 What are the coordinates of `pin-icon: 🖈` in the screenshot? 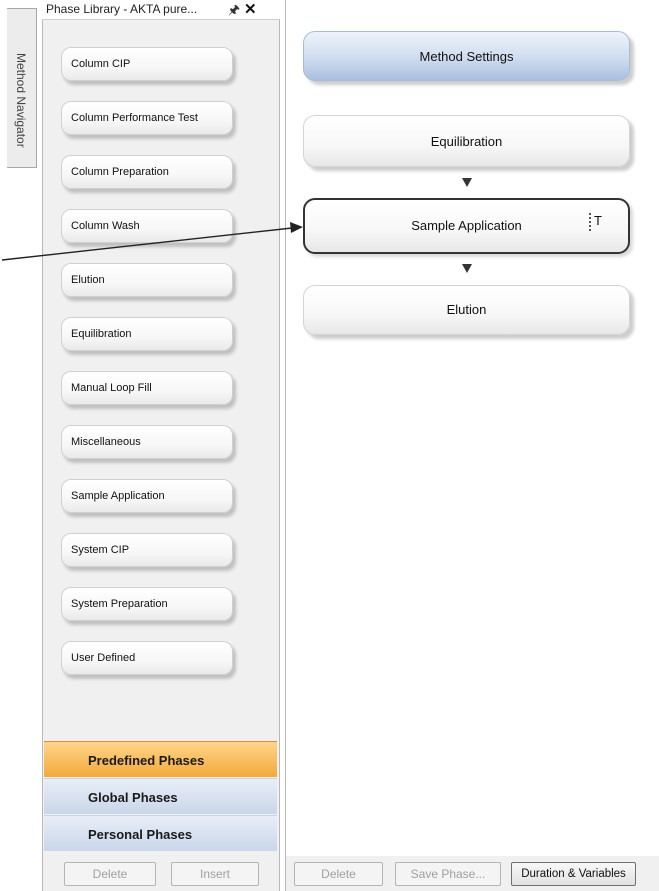 It's located at (234, 12).